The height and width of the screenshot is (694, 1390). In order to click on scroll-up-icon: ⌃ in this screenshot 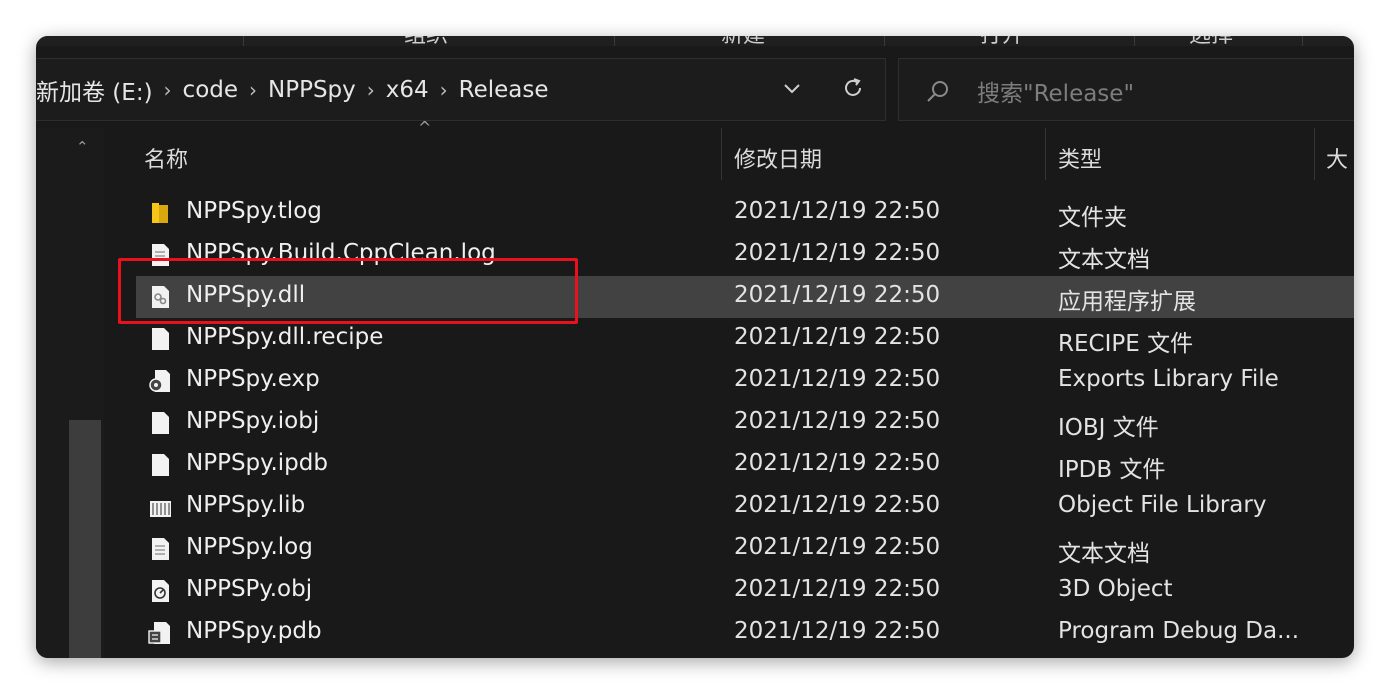, I will do `click(82, 147)`.